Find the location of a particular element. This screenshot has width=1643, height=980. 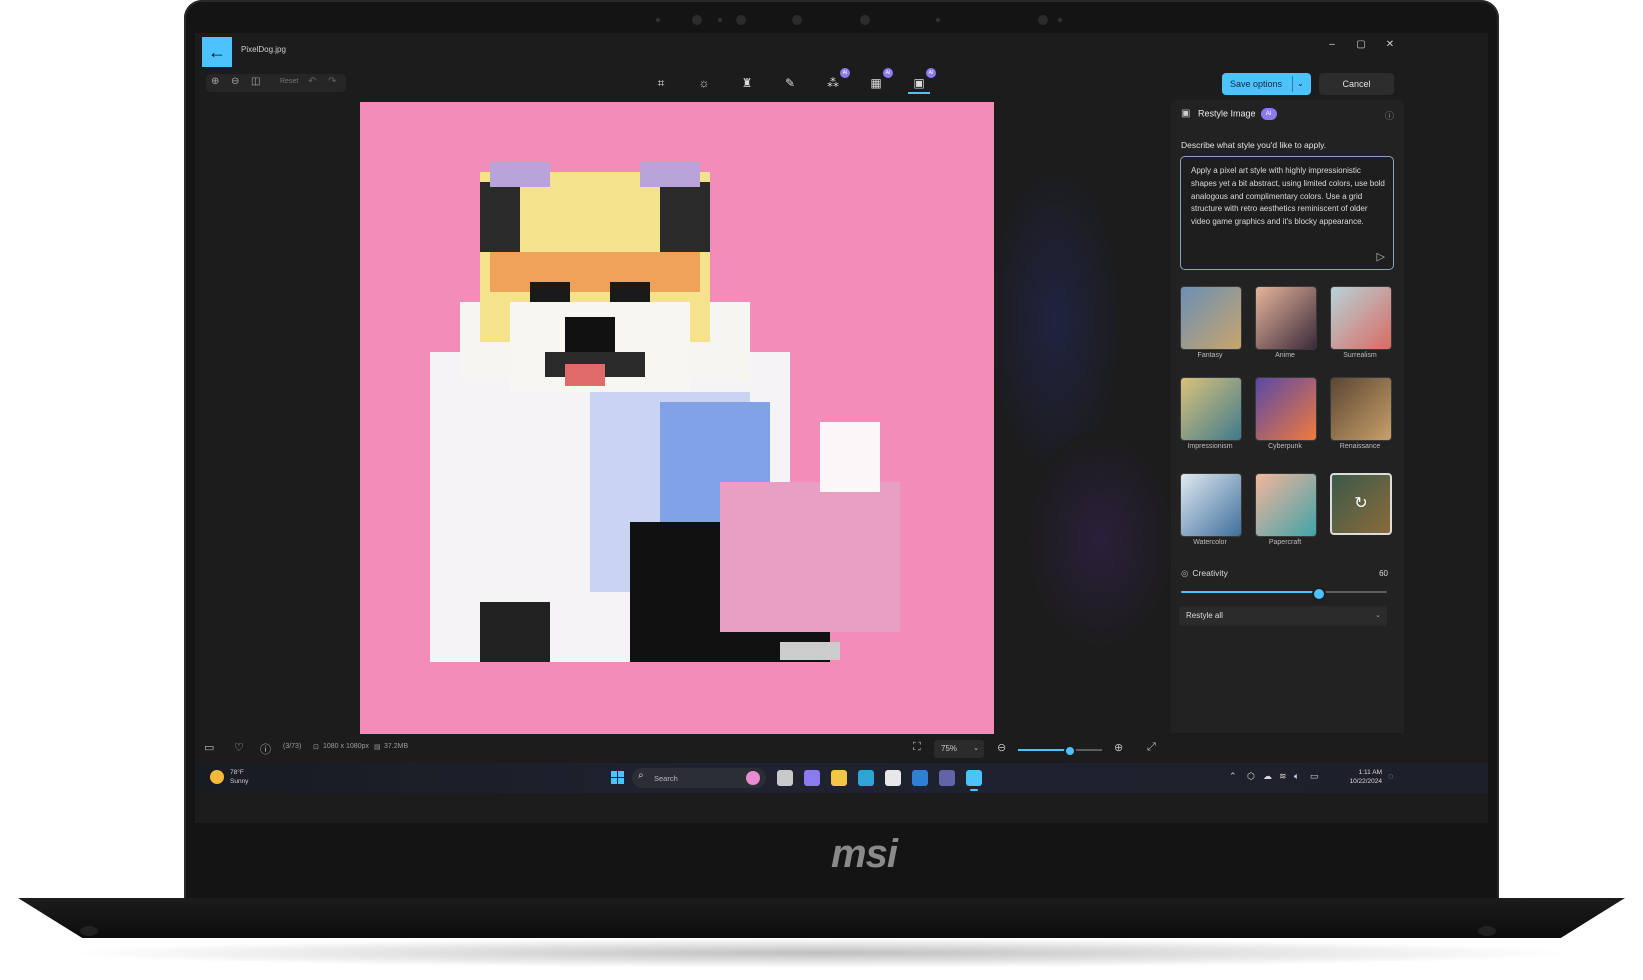

close-button: ✕ is located at coordinates (1390, 44).